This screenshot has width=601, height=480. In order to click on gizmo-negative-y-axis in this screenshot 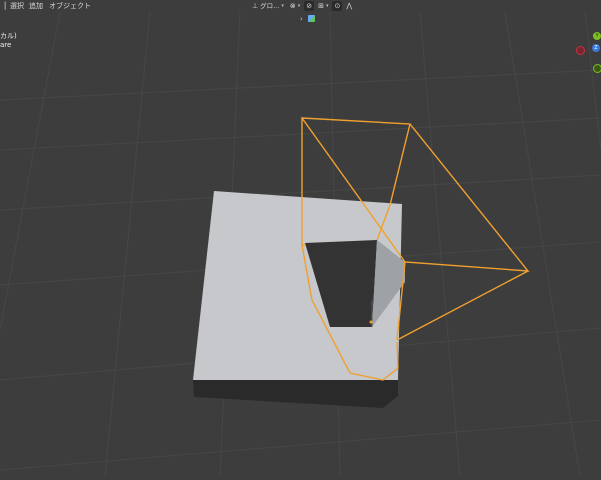, I will do `click(597, 68)`.